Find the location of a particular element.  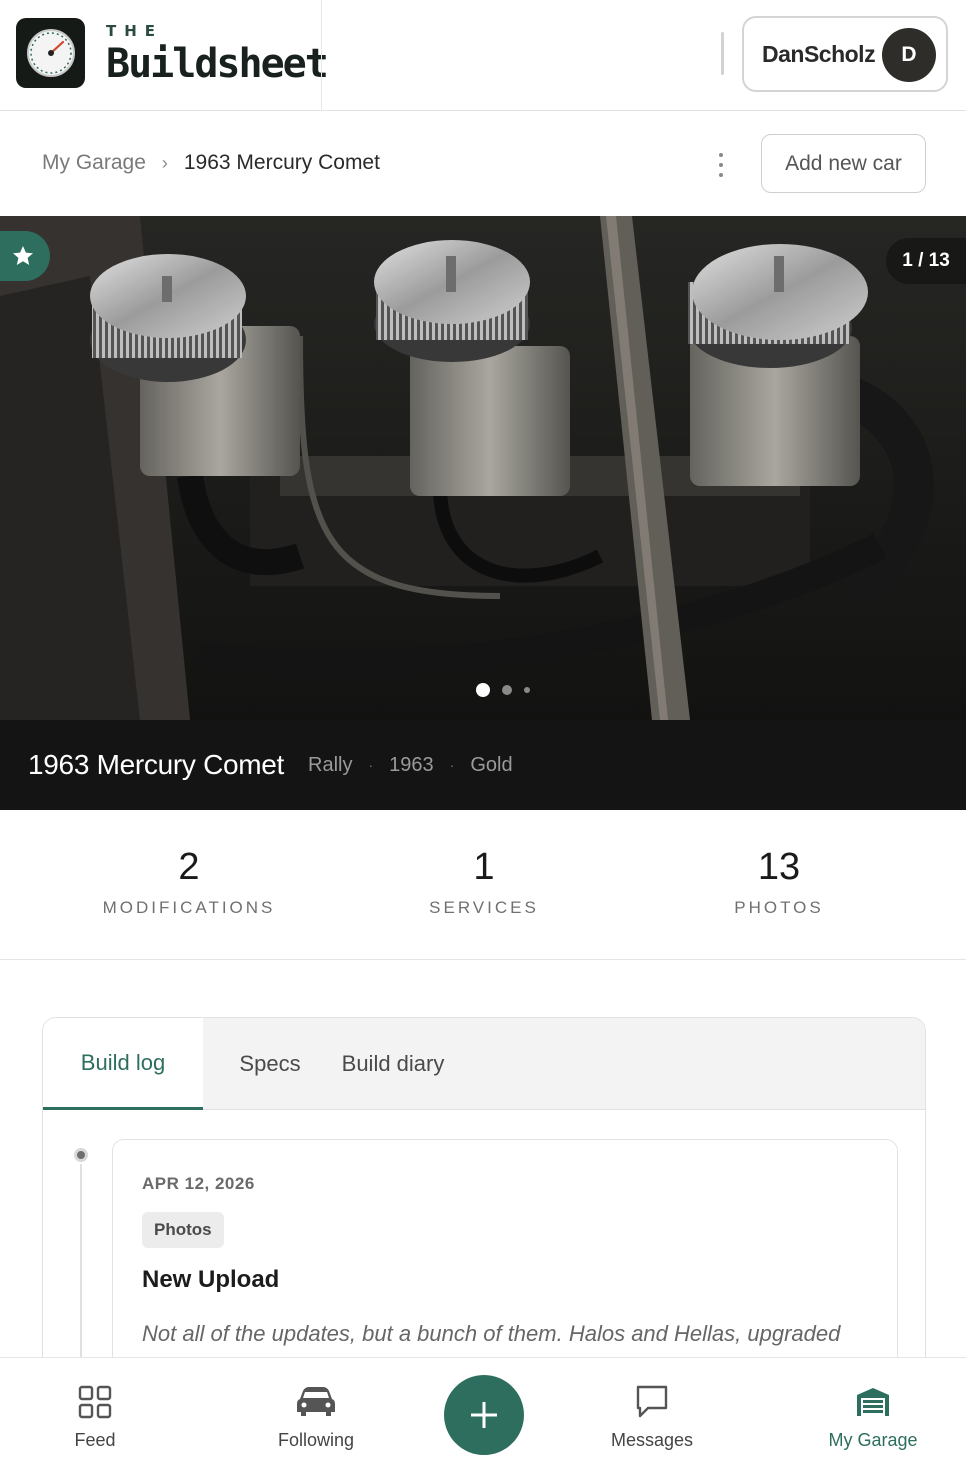

car-color: Gold is located at coordinates (491, 764).